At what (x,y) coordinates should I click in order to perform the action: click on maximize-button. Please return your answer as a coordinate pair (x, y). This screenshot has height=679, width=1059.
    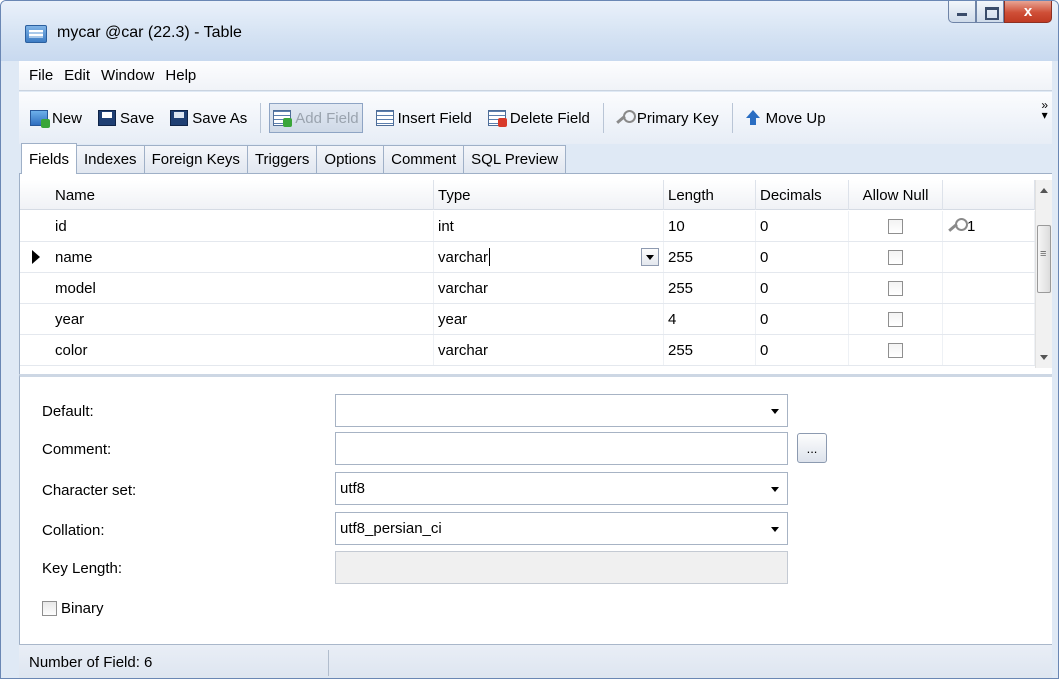
    Looking at the image, I should click on (990, 12).